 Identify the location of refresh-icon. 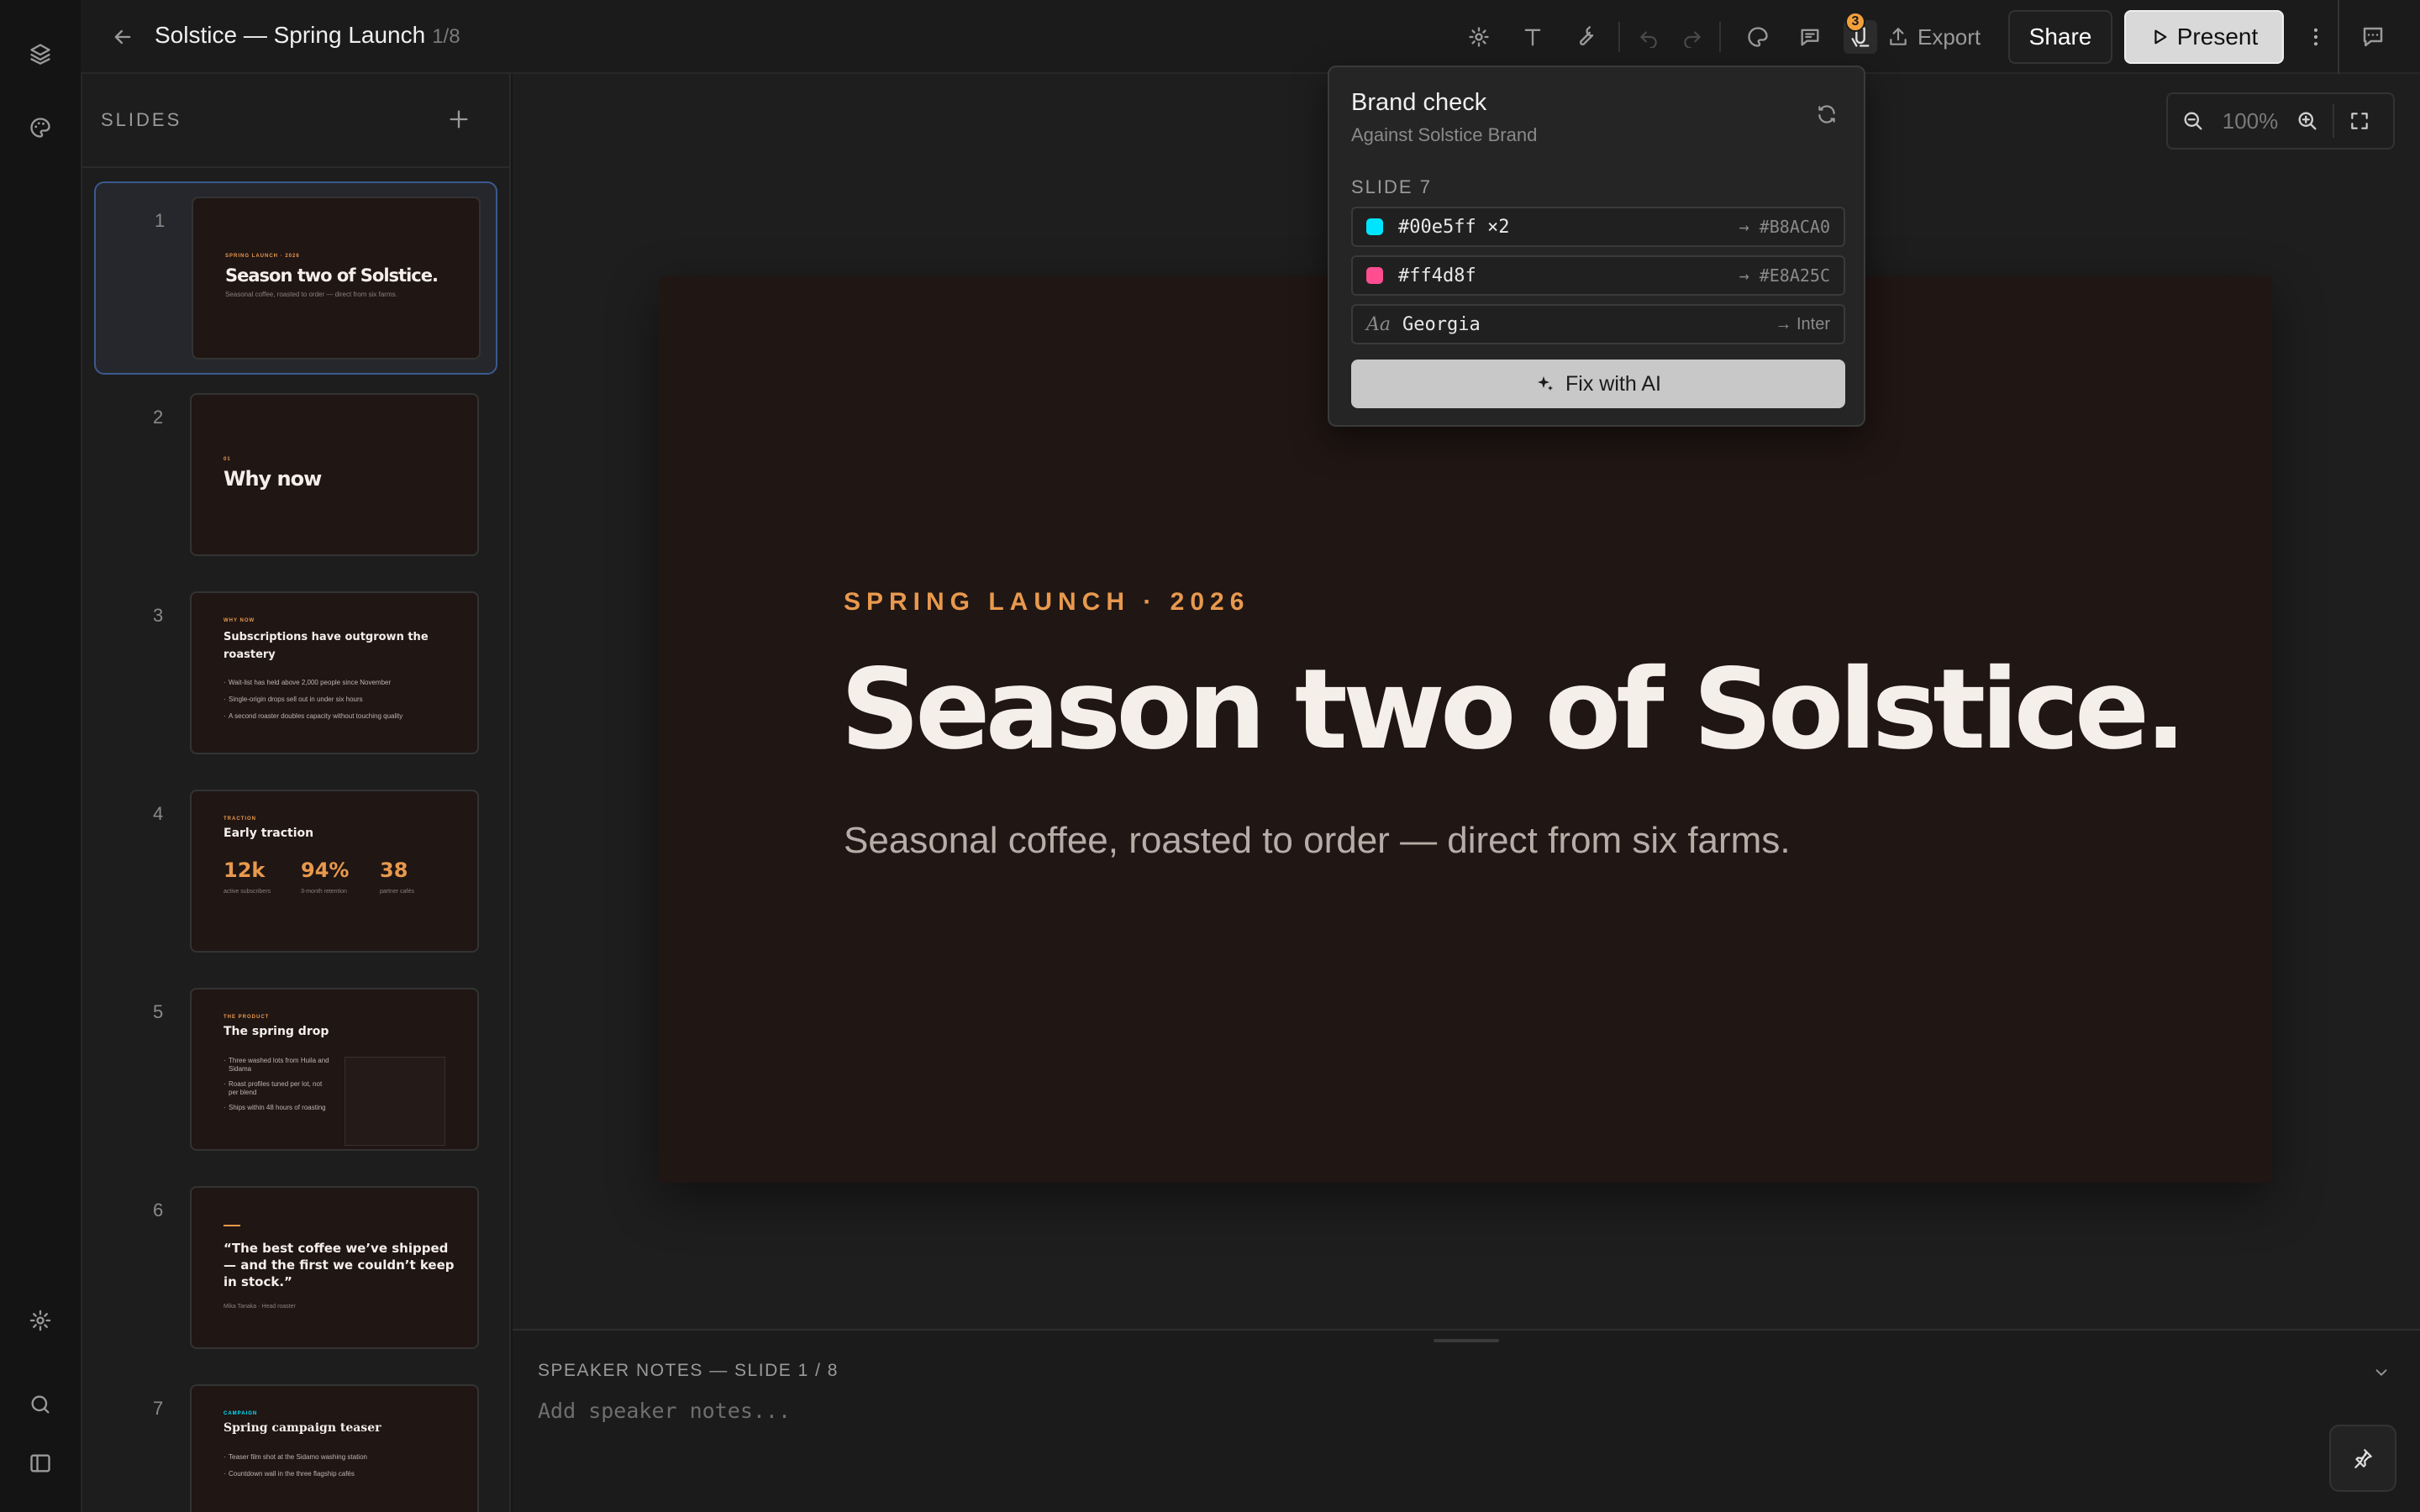
(1827, 114).